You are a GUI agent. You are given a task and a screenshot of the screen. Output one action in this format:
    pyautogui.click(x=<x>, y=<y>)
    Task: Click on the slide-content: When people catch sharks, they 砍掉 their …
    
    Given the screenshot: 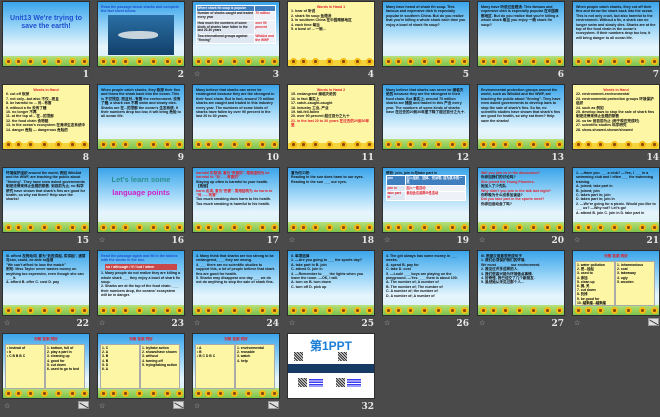 What is the action you would take?
    pyautogui.click(x=141, y=113)
    